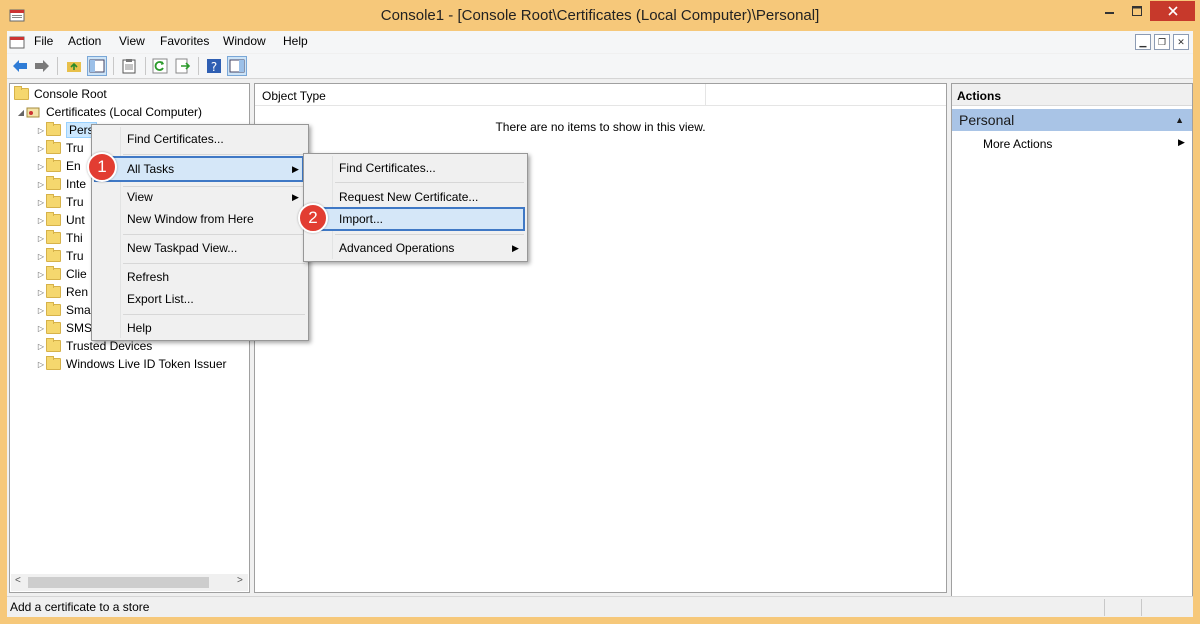 This screenshot has height=624, width=1200. I want to click on menu-view: View, so click(132, 41).